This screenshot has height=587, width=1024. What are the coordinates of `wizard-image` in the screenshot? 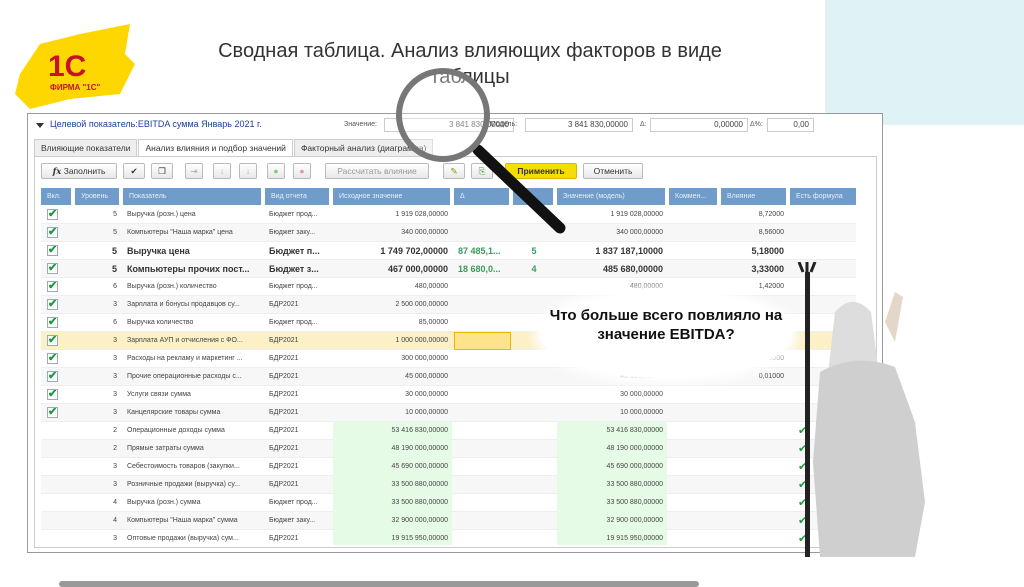 It's located at (861, 409).